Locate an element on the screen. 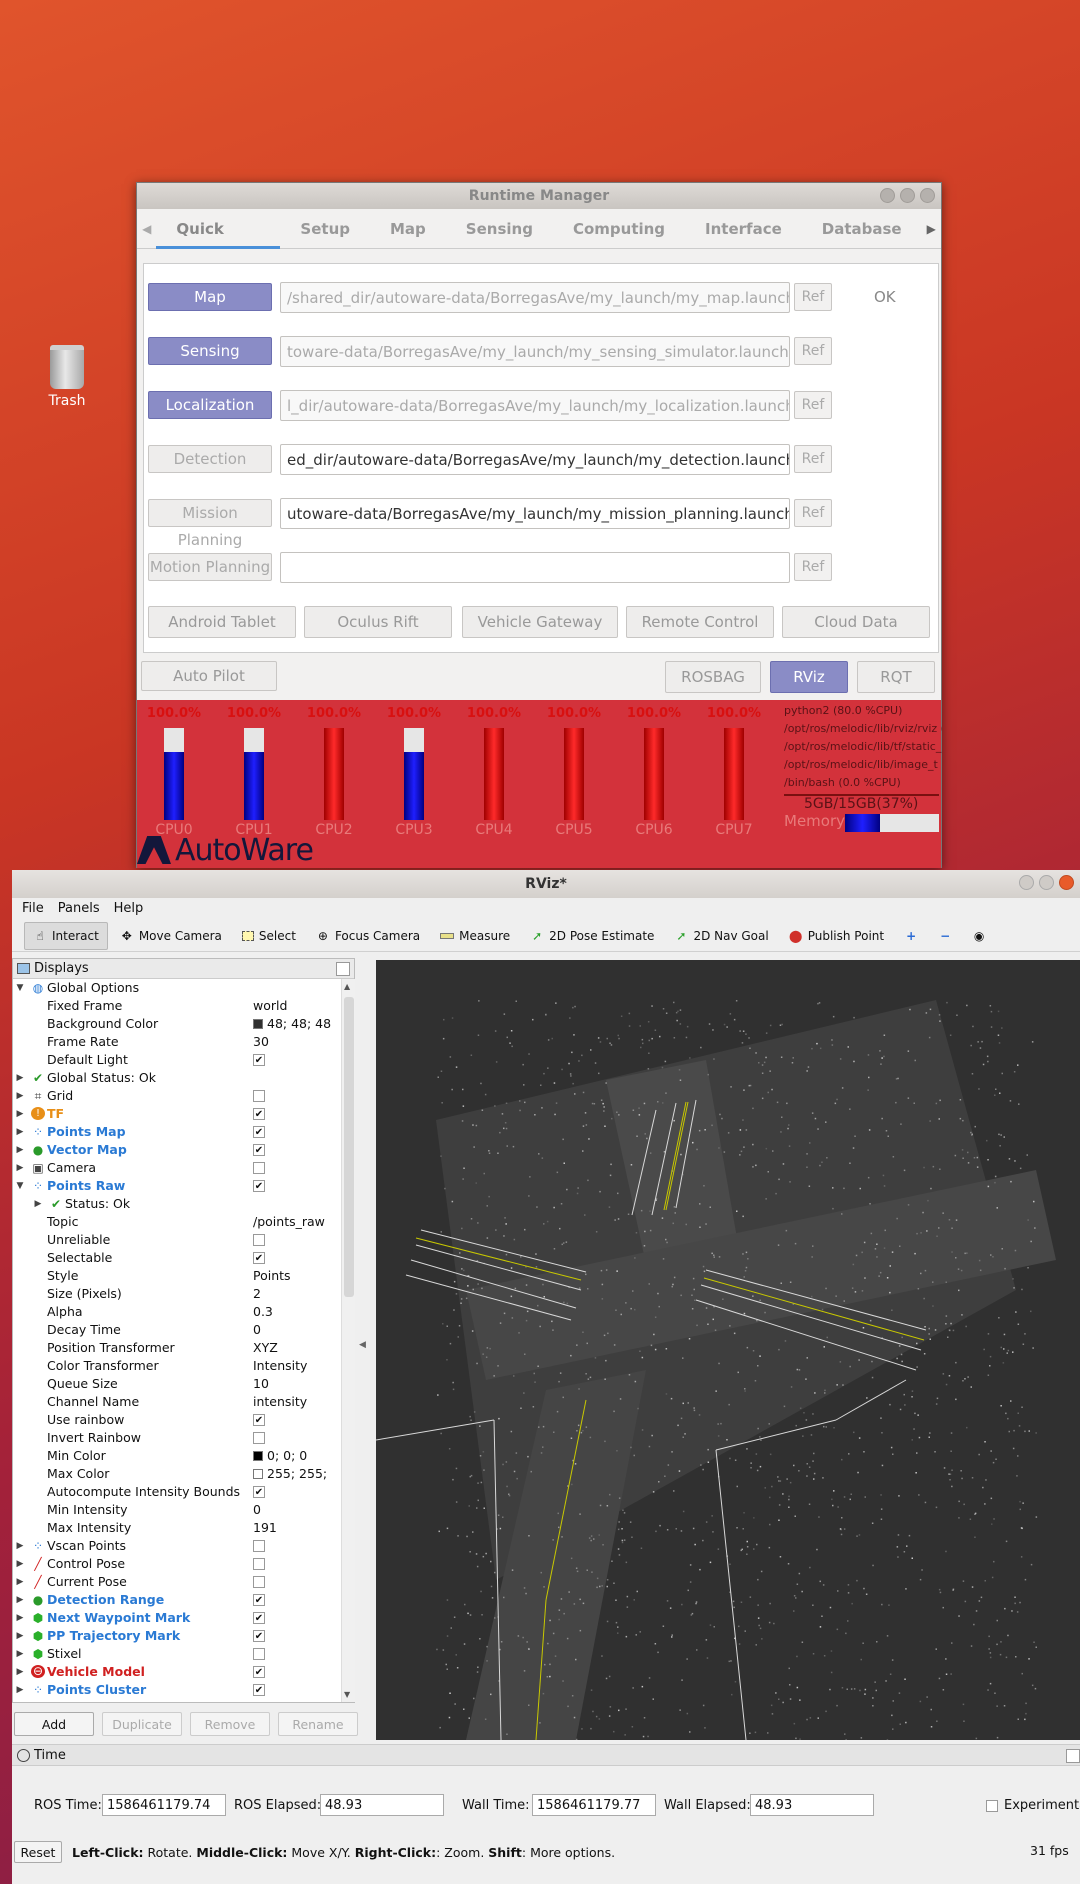 This screenshot has height=1884, width=1080. remove-button: Remove is located at coordinates (230, 1724).